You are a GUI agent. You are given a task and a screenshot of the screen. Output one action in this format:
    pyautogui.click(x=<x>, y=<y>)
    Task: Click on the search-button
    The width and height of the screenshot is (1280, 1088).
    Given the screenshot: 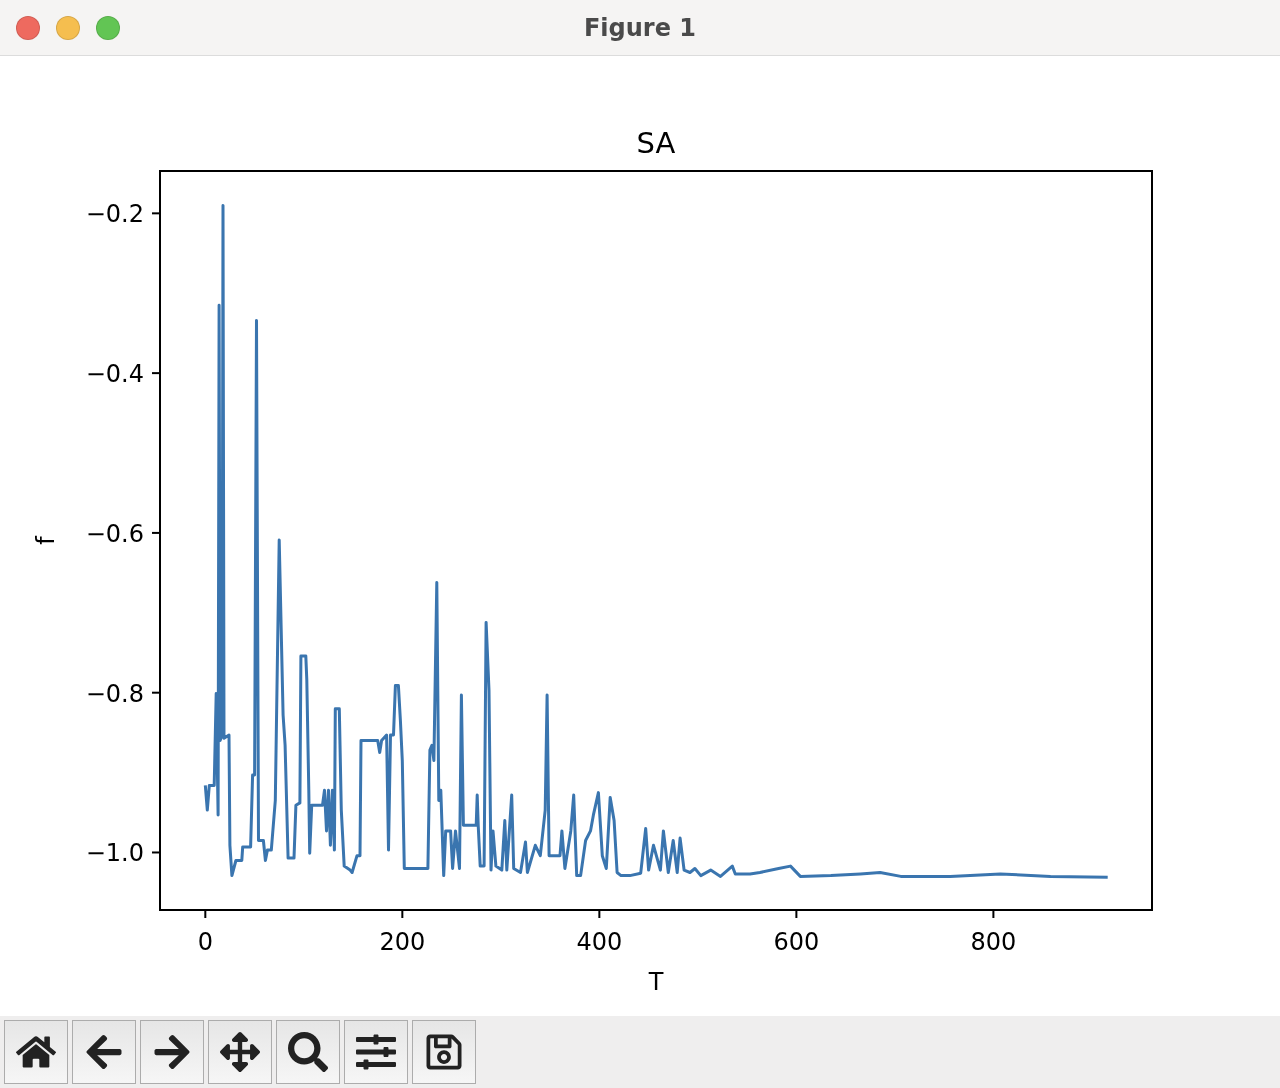 What is the action you would take?
    pyautogui.click(x=308, y=1052)
    